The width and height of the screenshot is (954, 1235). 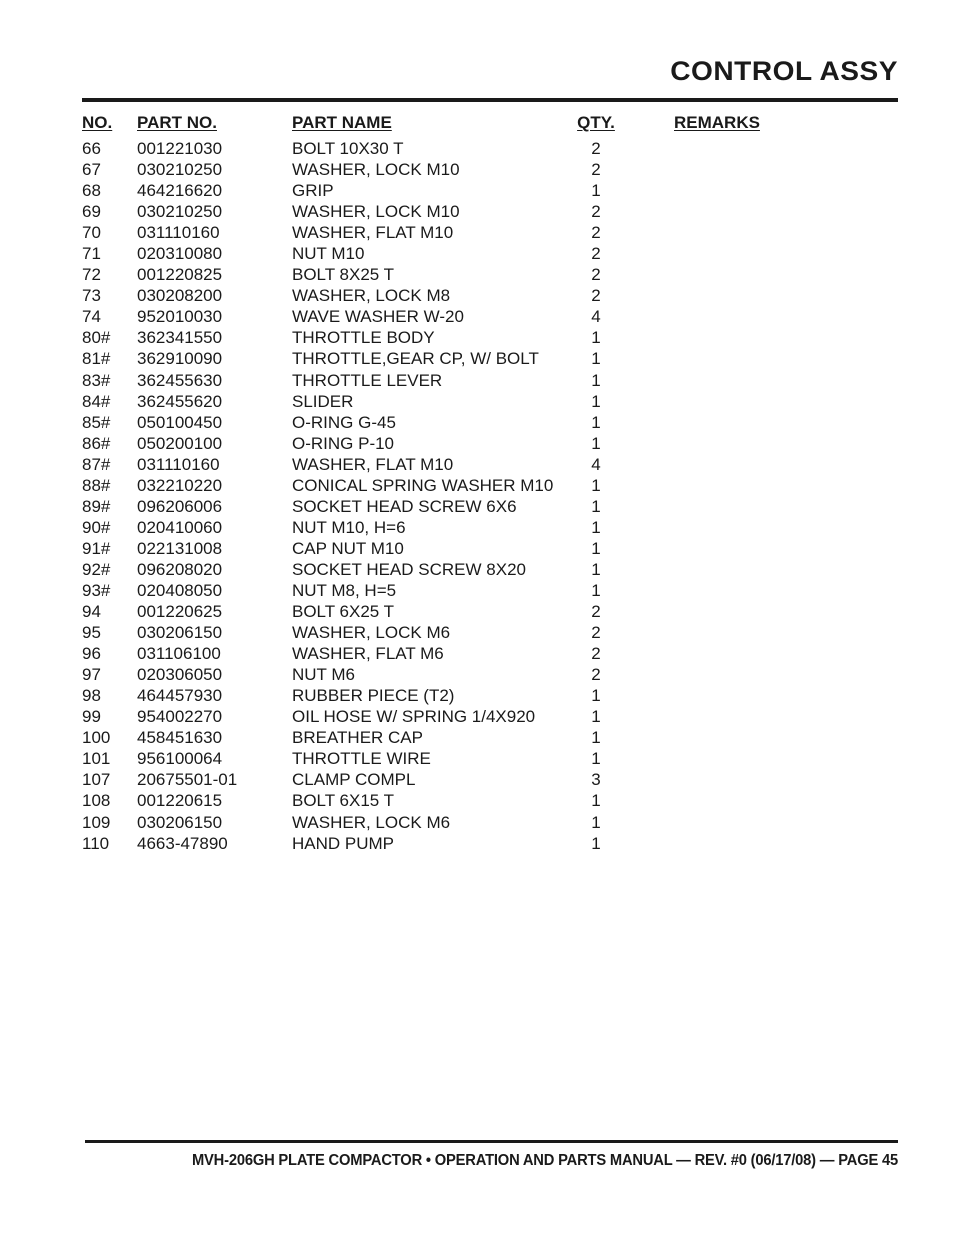 What do you see at coordinates (91, 191) in the screenshot?
I see `cell-no: 68` at bounding box center [91, 191].